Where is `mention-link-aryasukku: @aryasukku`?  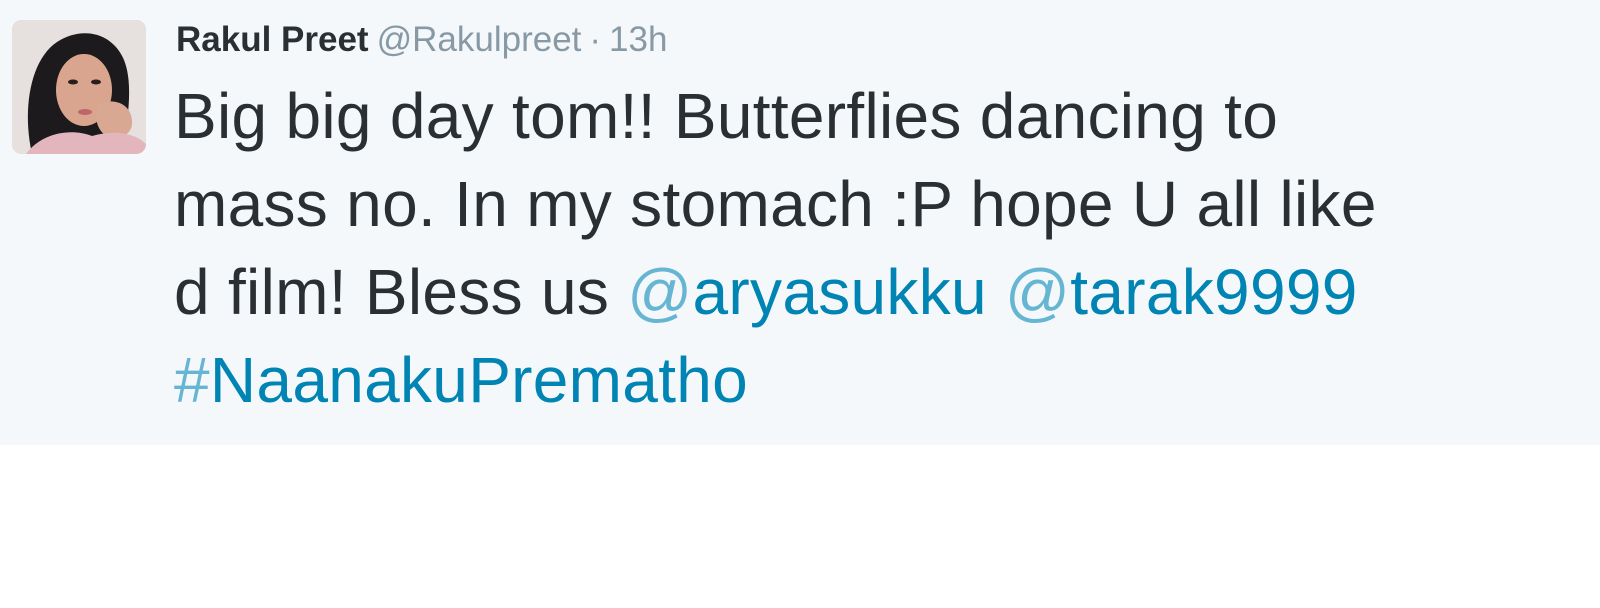 mention-link-aryasukku: @aryasukku is located at coordinates (807, 292).